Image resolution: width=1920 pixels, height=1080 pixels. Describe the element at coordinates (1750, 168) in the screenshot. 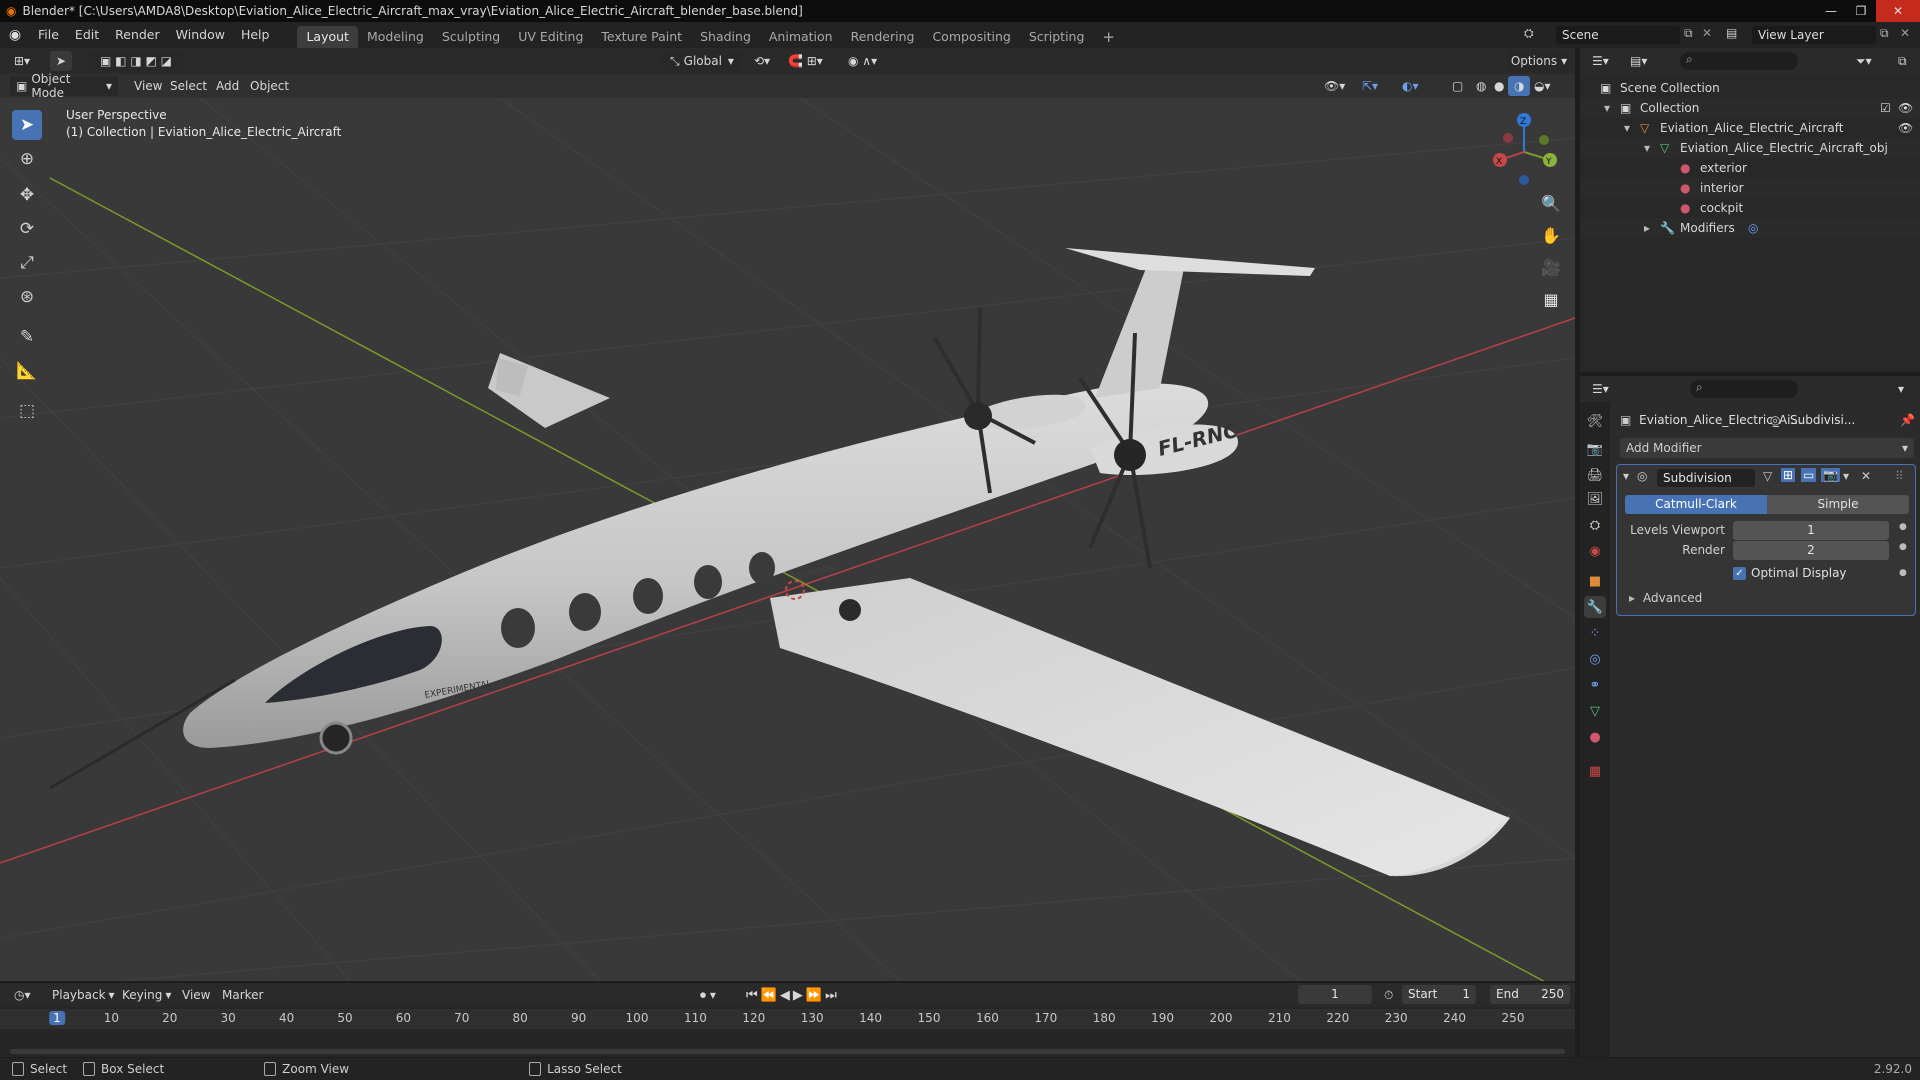

I see `outliner-row: ● exterior` at that location.